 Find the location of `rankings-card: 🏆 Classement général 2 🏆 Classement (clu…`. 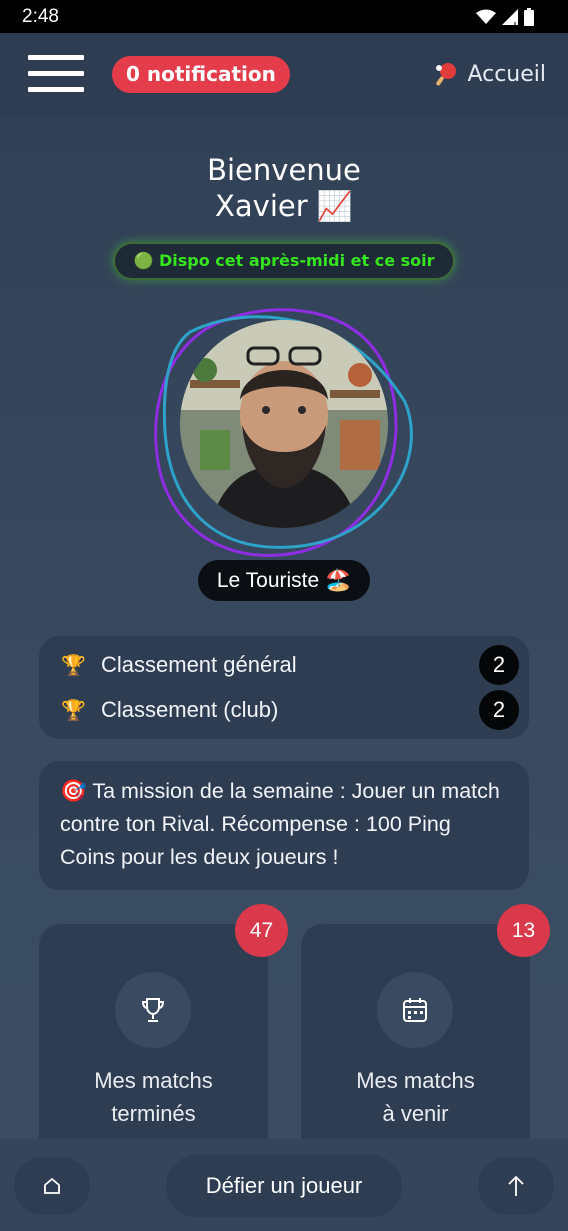

rankings-card: 🏆 Classement général 2 🏆 Classement (clu… is located at coordinates (284, 687).